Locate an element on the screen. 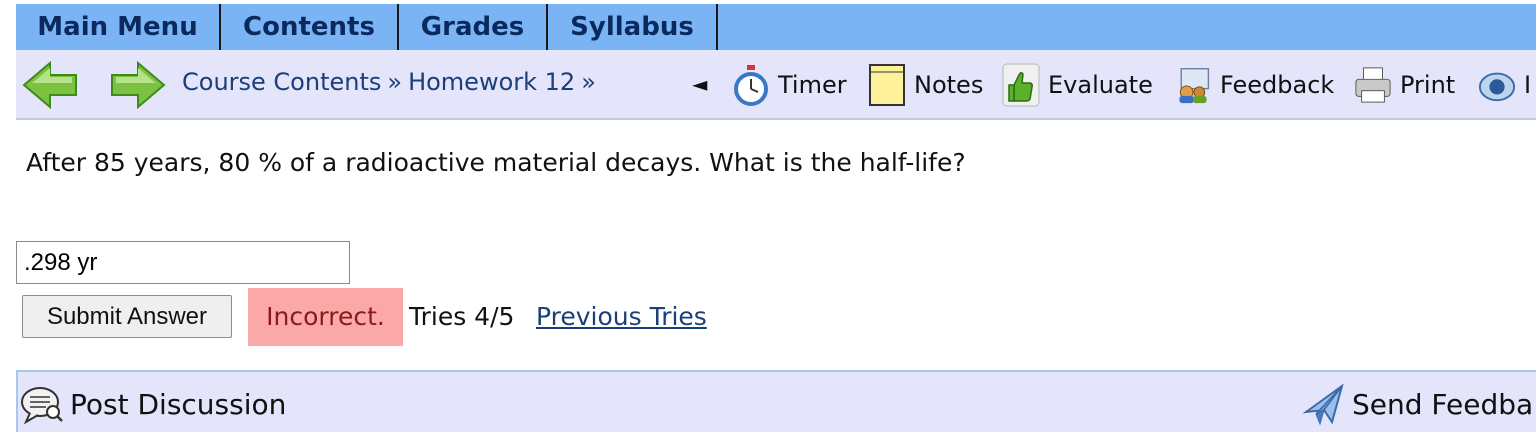  timer-label: Timer is located at coordinates (812, 85).